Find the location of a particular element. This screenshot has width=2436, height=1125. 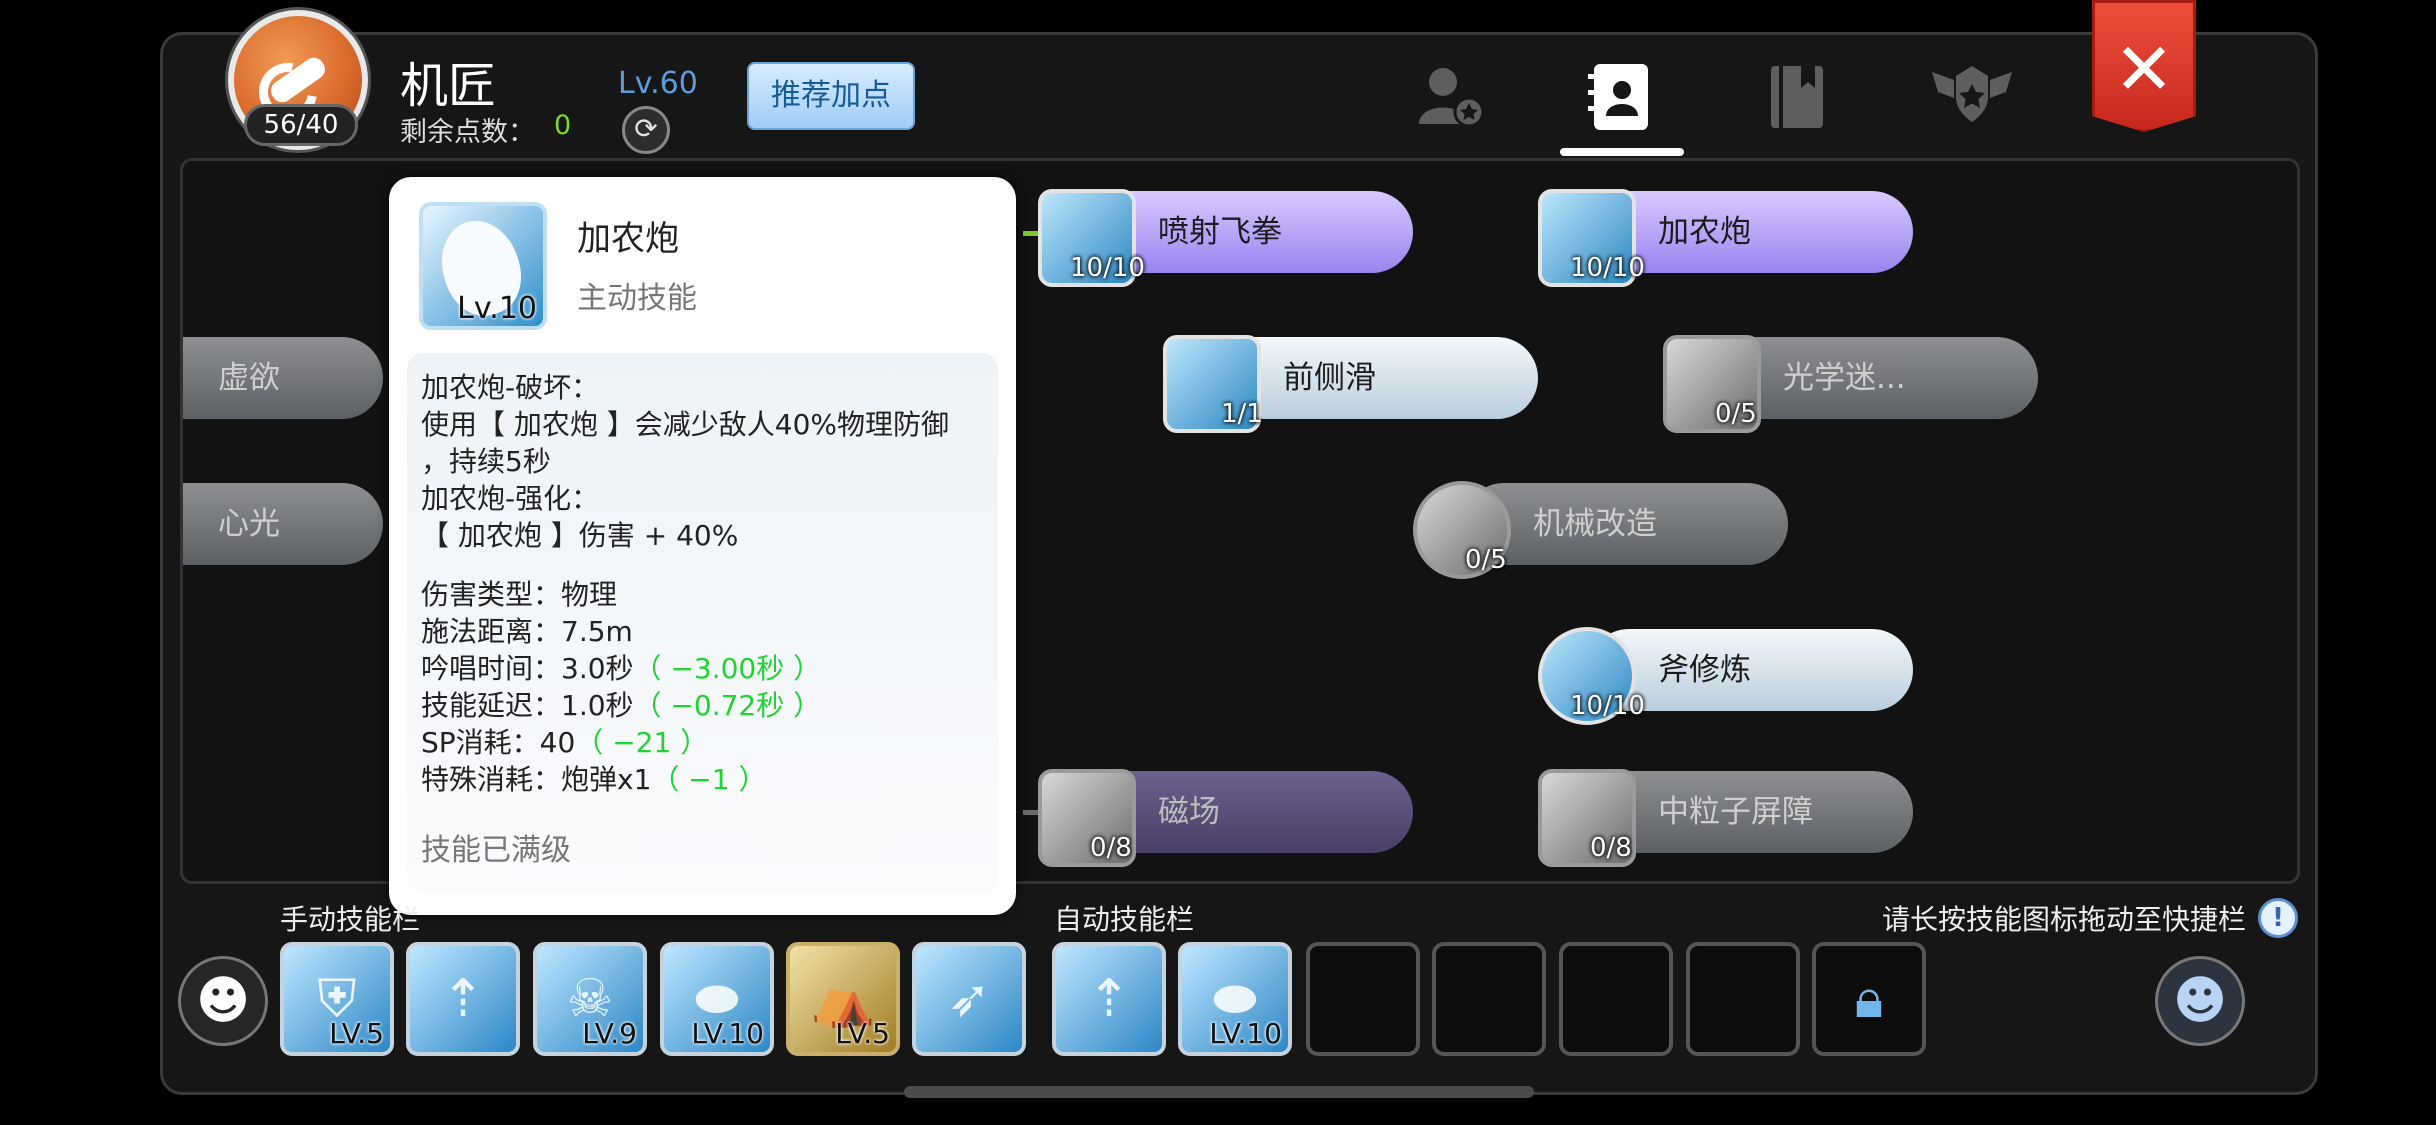

points-value: 0 is located at coordinates (563, 125).